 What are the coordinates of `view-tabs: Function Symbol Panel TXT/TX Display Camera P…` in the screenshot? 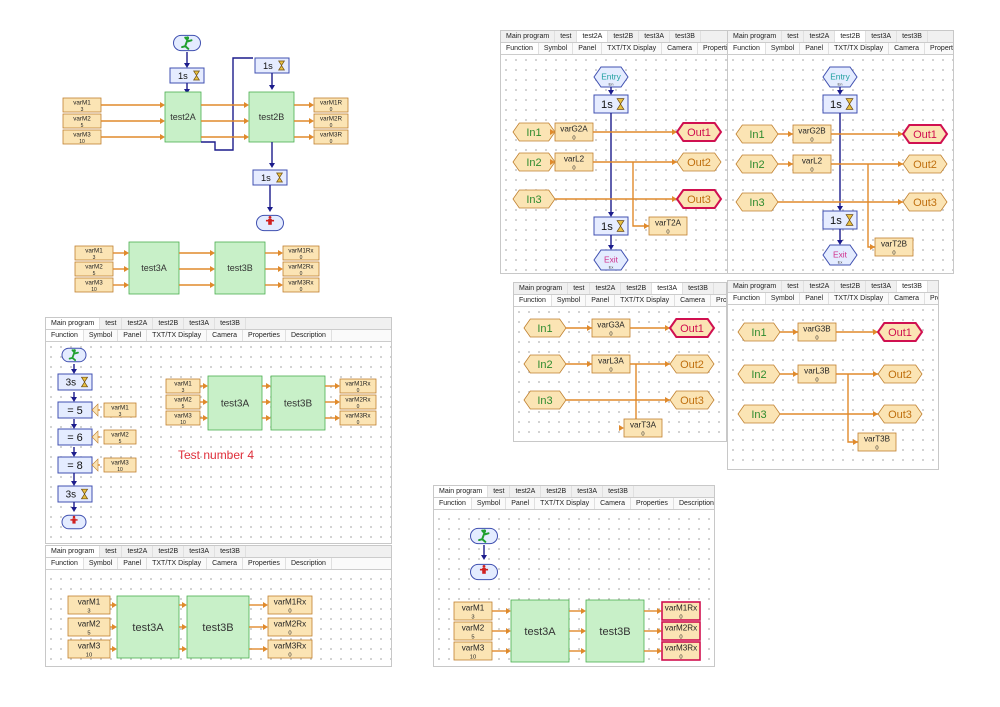 It's located at (833, 299).